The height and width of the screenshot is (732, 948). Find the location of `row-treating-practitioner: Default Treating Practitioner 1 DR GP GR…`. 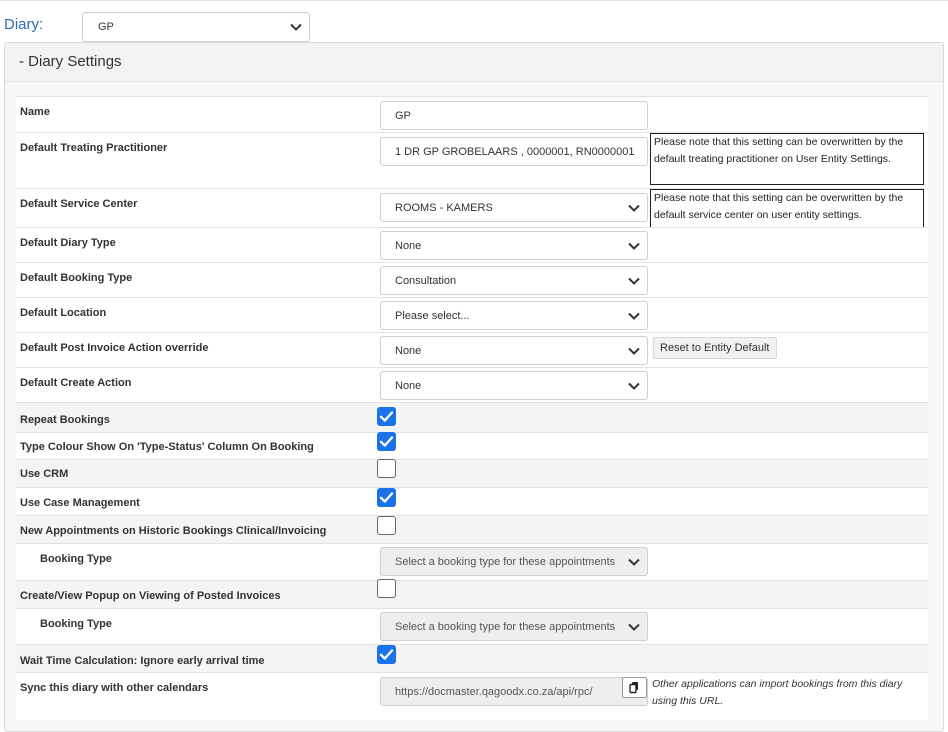

row-treating-practitioner: Default Treating Practitioner 1 DR GP GR… is located at coordinates (472, 160).